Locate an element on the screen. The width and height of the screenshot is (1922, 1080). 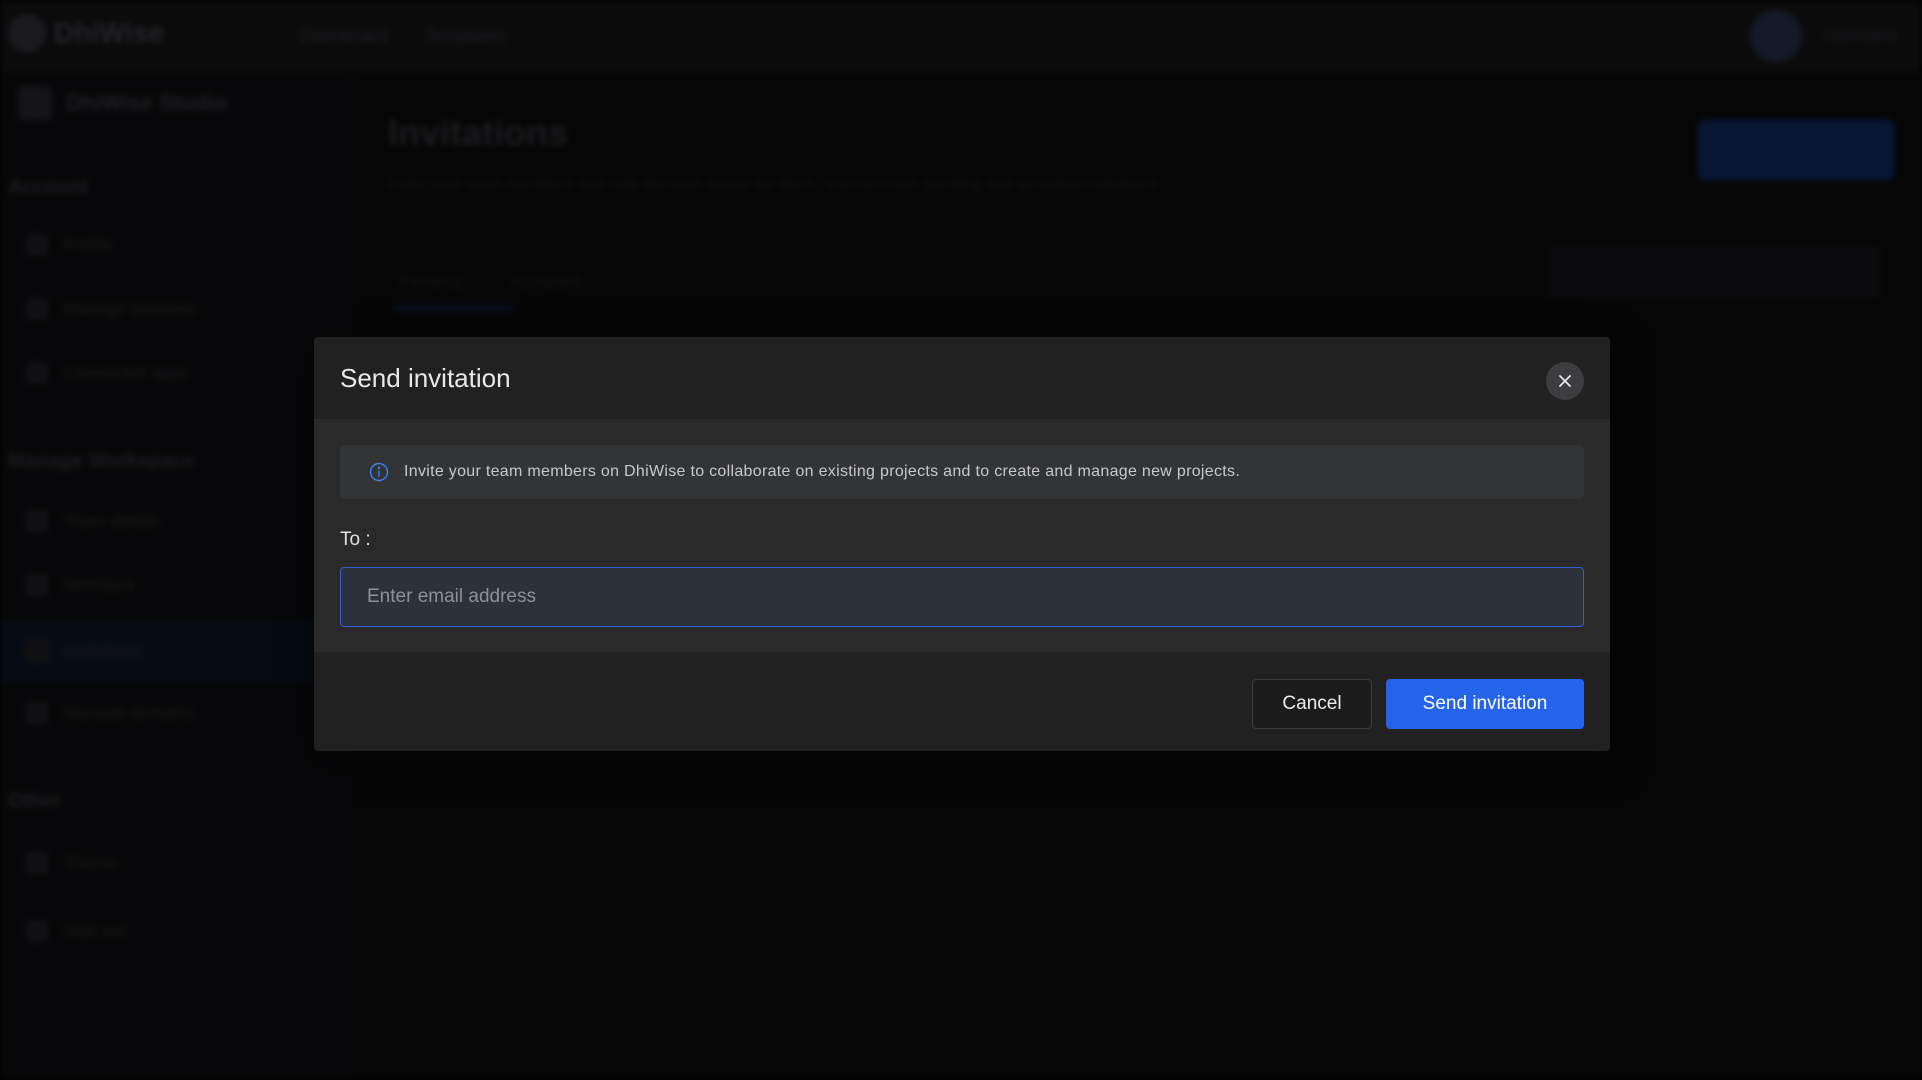
email-field is located at coordinates (962, 597).